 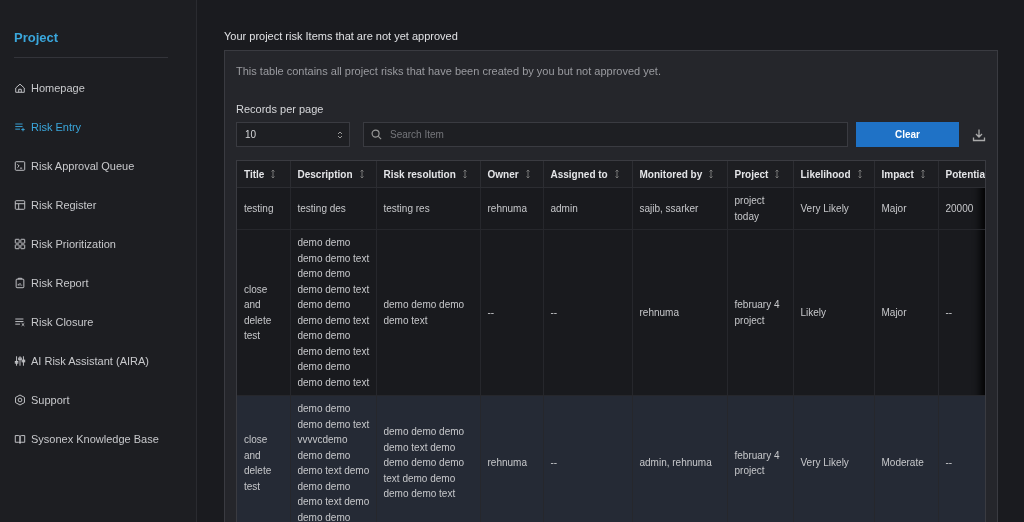 I want to click on table-cell: testing des, so click(x=333, y=208).